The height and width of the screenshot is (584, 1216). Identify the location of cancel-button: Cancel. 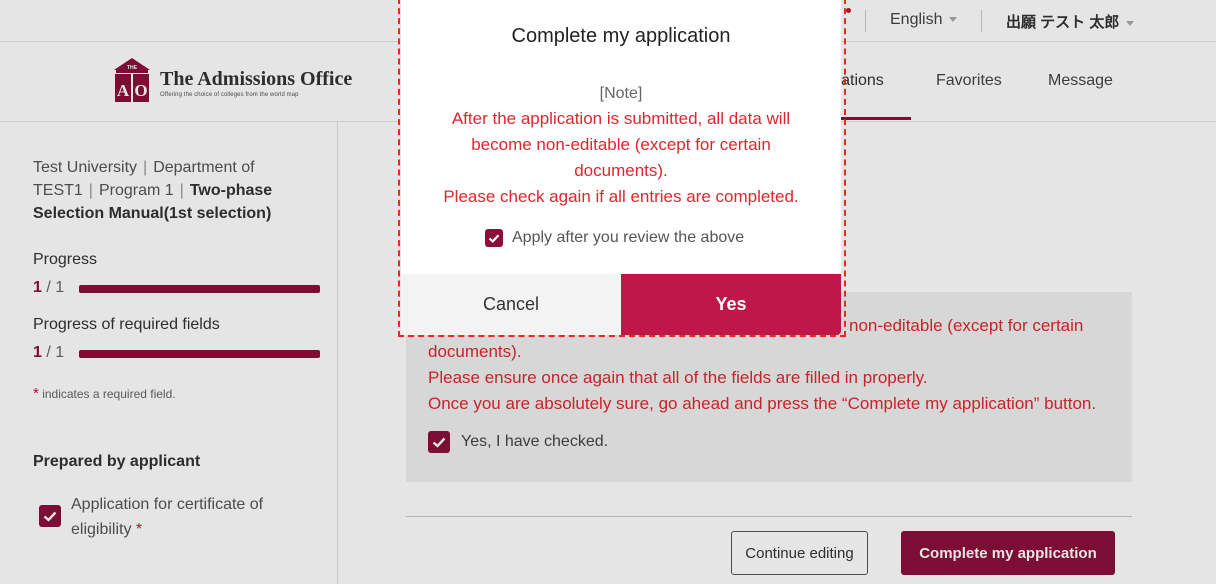
(511, 304).